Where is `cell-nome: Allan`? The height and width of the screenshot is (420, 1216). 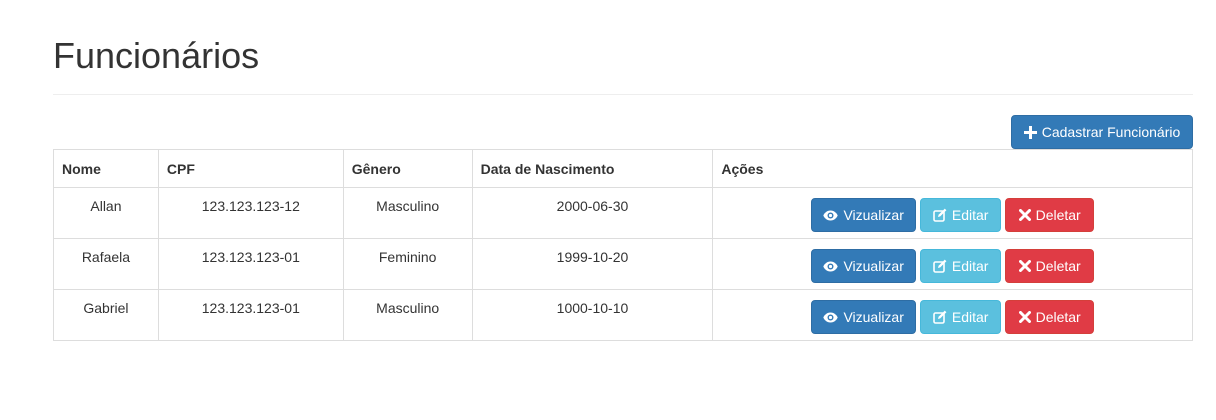 cell-nome: Allan is located at coordinates (106, 213).